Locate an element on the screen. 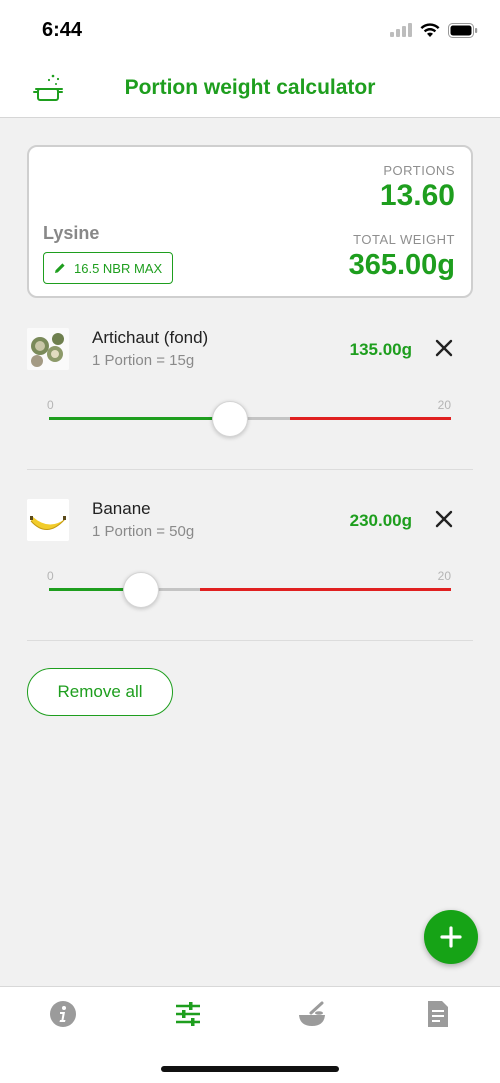  tab-info is located at coordinates (63, 1014).